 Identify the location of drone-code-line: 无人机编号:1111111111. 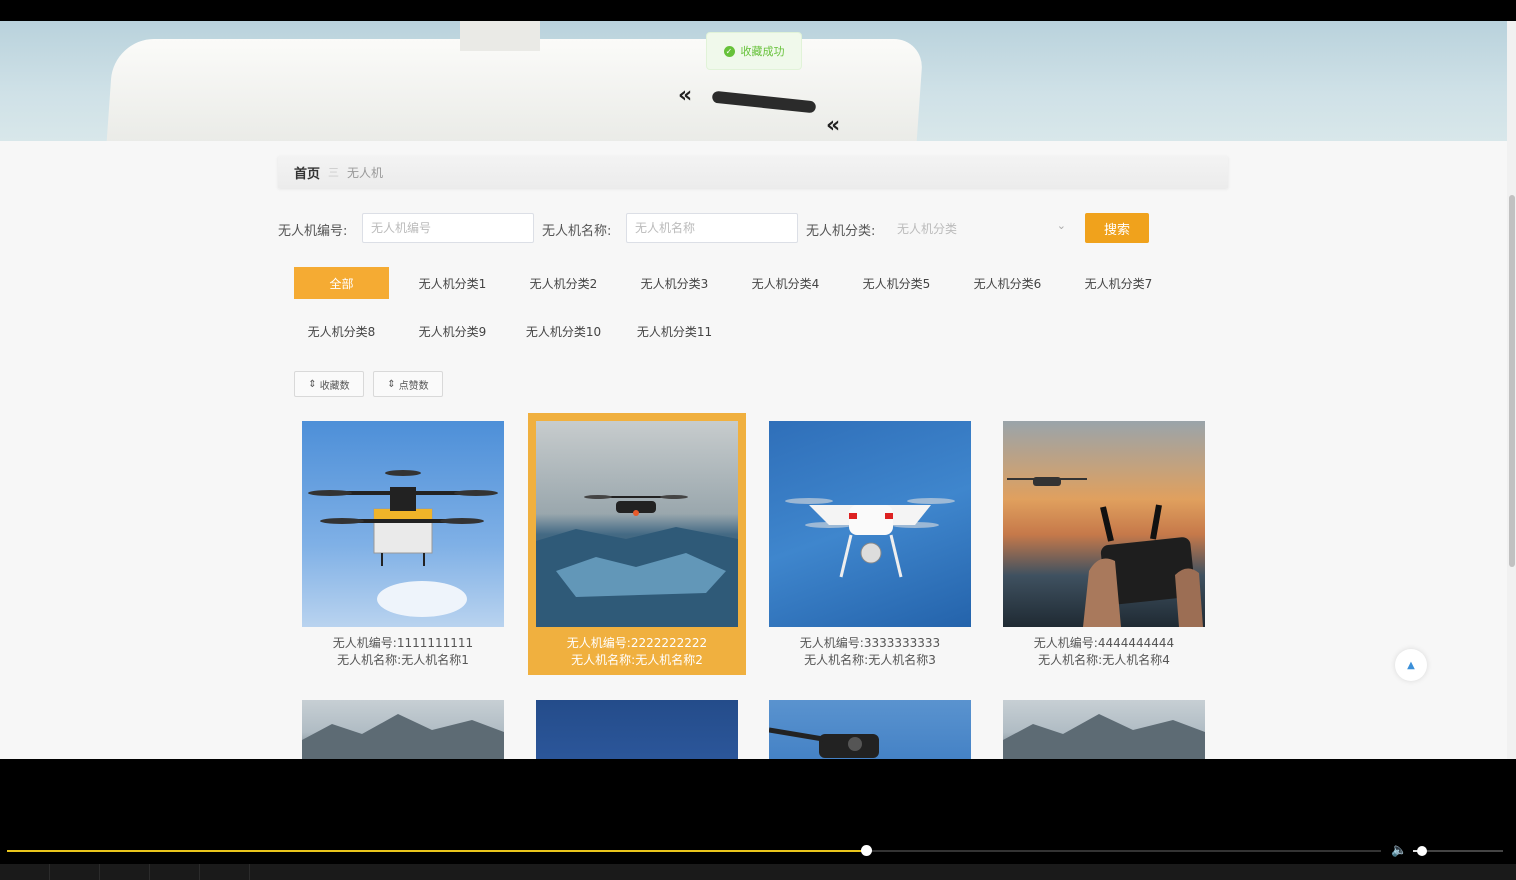
(403, 643).